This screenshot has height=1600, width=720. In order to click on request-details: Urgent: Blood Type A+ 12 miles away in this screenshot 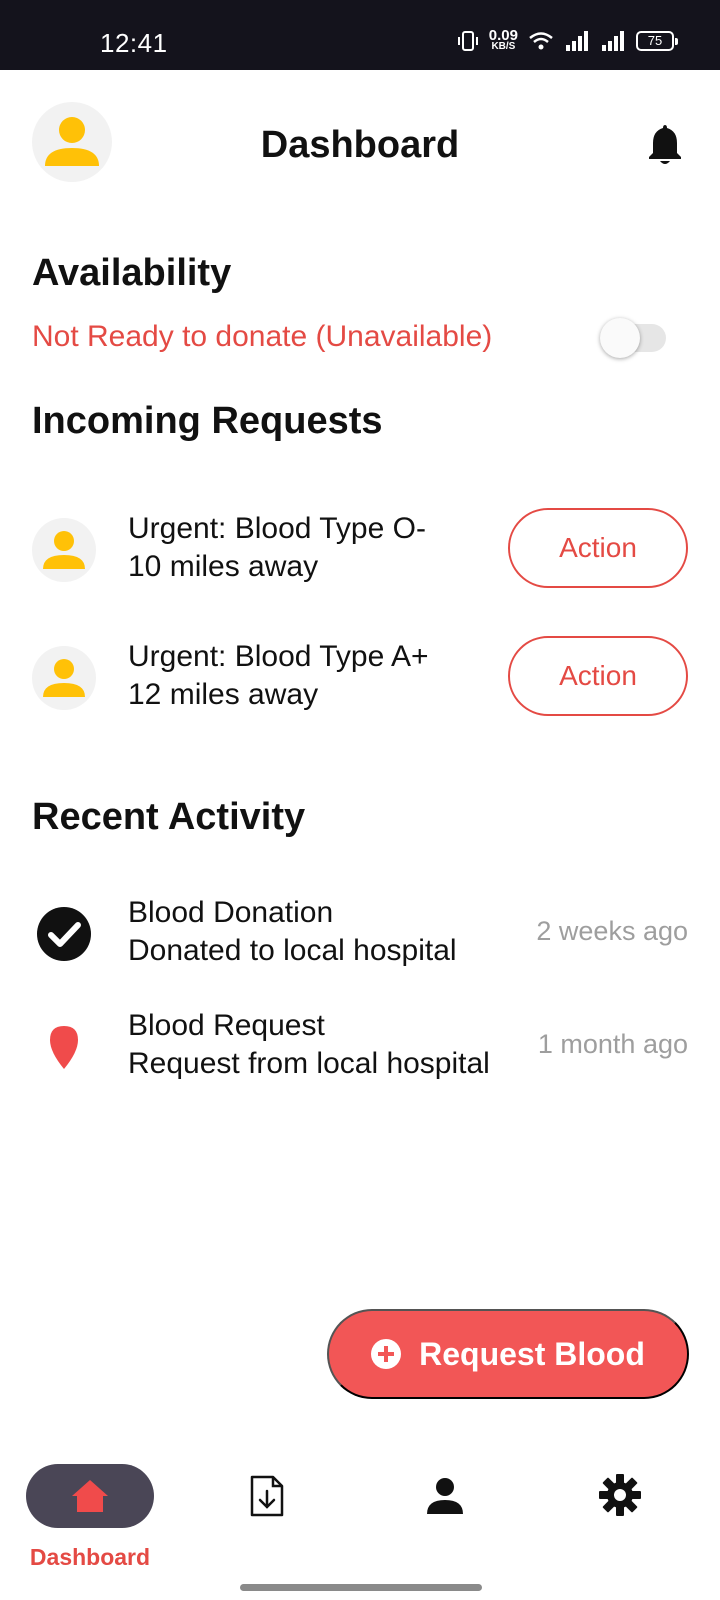, I will do `click(278, 676)`.